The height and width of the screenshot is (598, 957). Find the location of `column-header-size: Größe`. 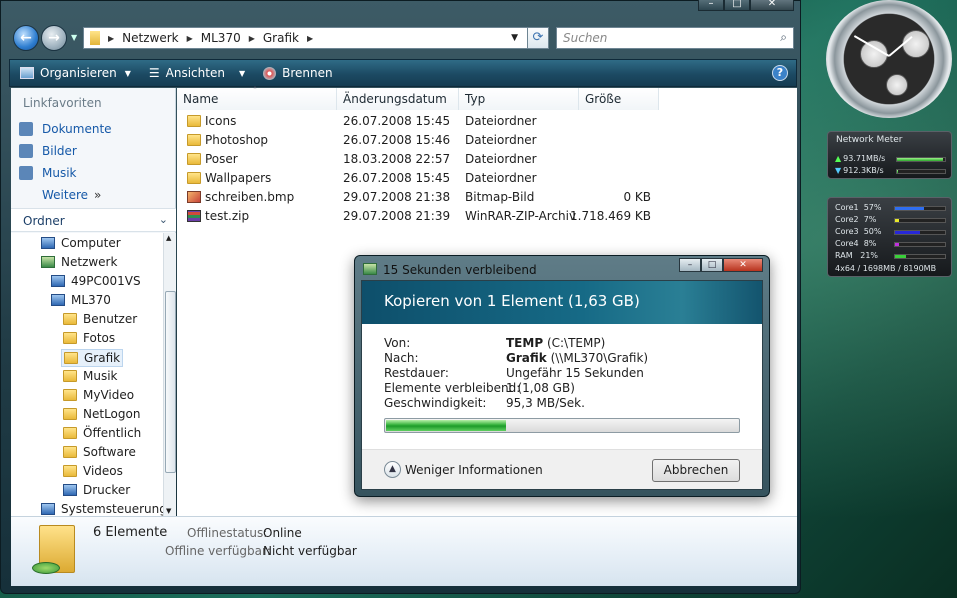

column-header-size: Größe is located at coordinates (619, 99).